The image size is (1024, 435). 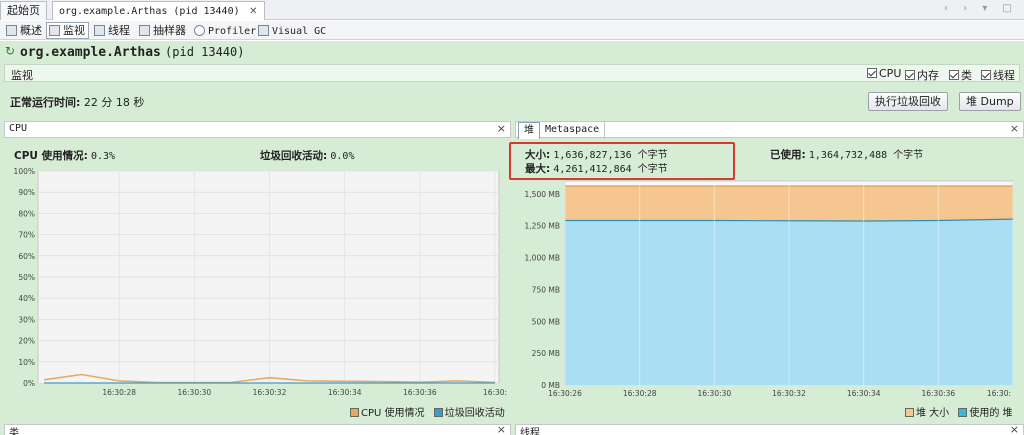 I want to click on cpu-usage-label: CPU 使用情况:, so click(x=51, y=156).